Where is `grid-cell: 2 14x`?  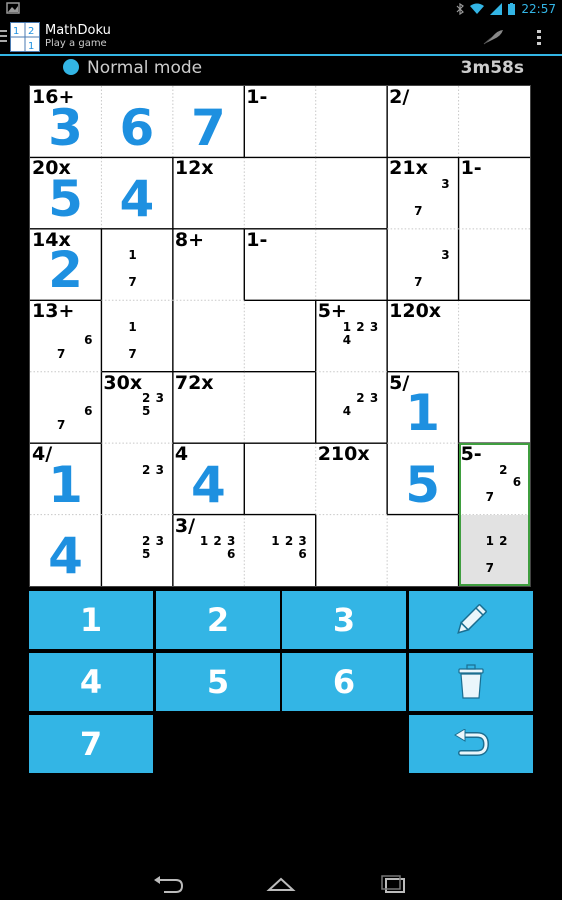
grid-cell: 2 14x is located at coordinates (65, 264).